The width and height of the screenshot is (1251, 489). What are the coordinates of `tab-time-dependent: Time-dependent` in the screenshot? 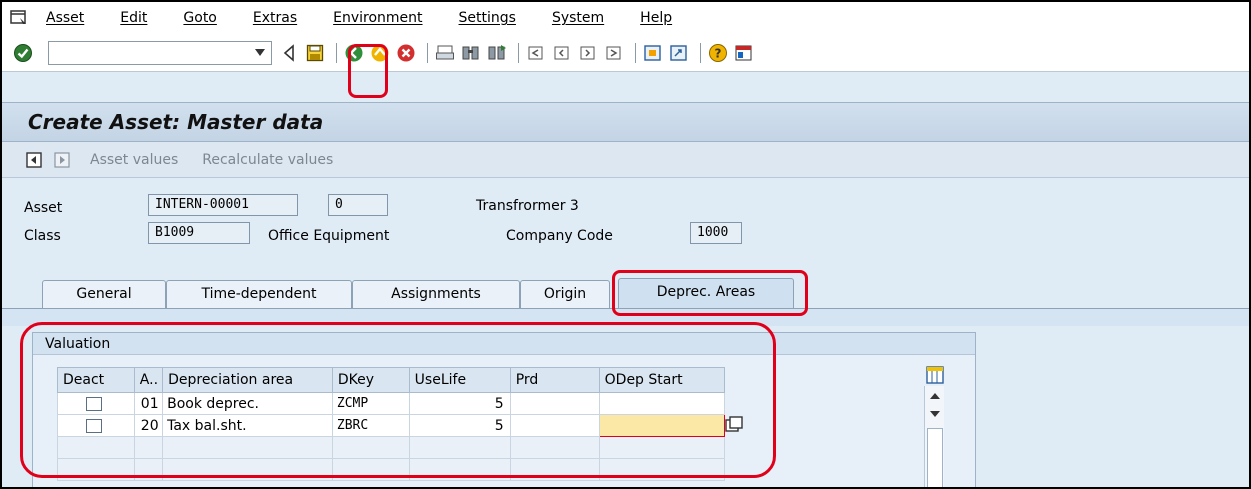 It's located at (259, 294).